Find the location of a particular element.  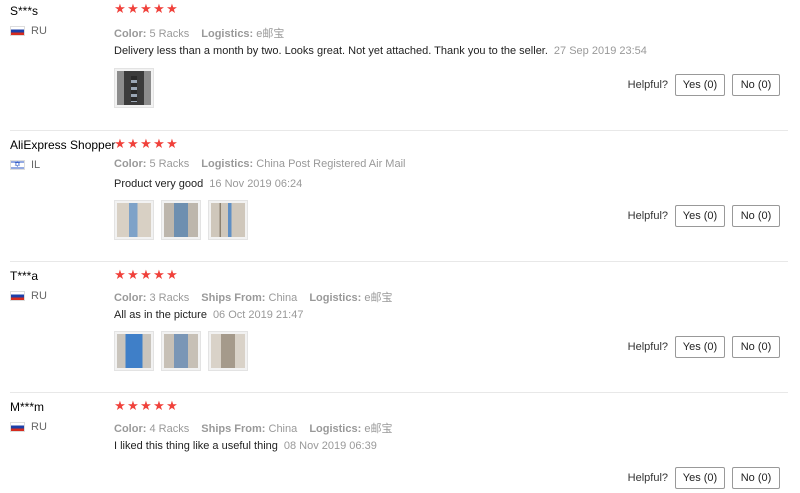

attr-value: China Post Registered Air Mail is located at coordinates (331, 164).